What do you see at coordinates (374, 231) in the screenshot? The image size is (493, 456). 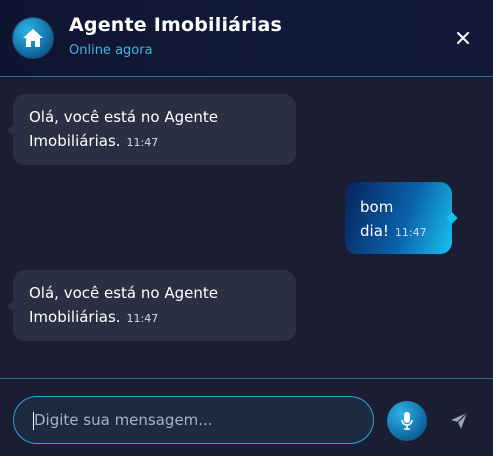 I see `message-text-line: dia!` at bounding box center [374, 231].